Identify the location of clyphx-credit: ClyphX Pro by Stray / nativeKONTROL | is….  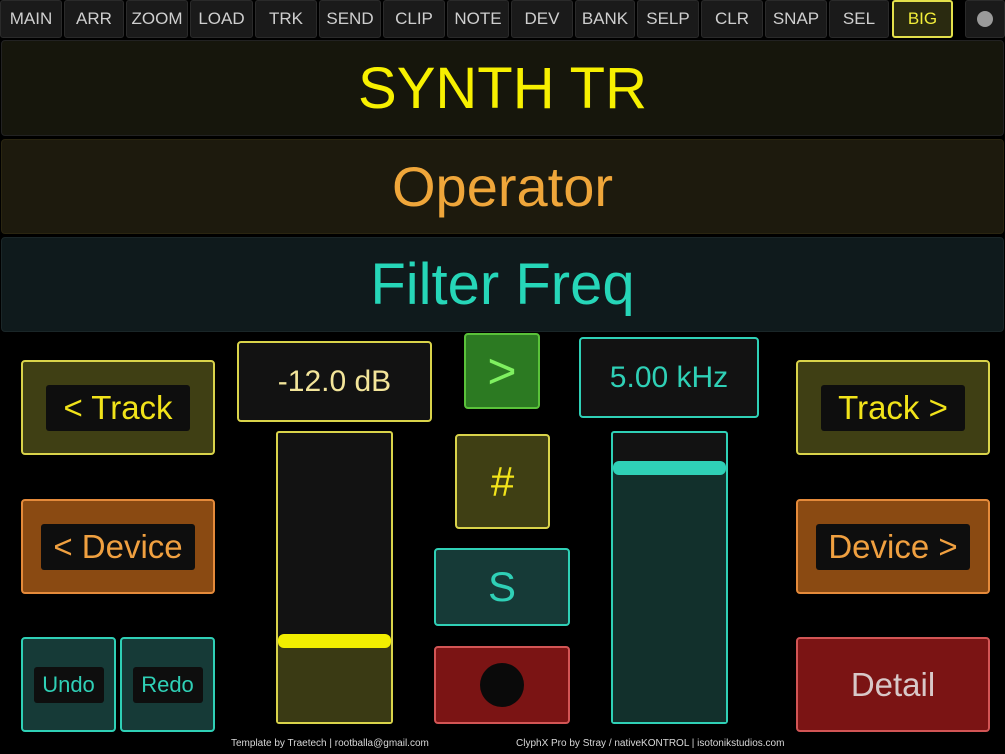
(650, 743).